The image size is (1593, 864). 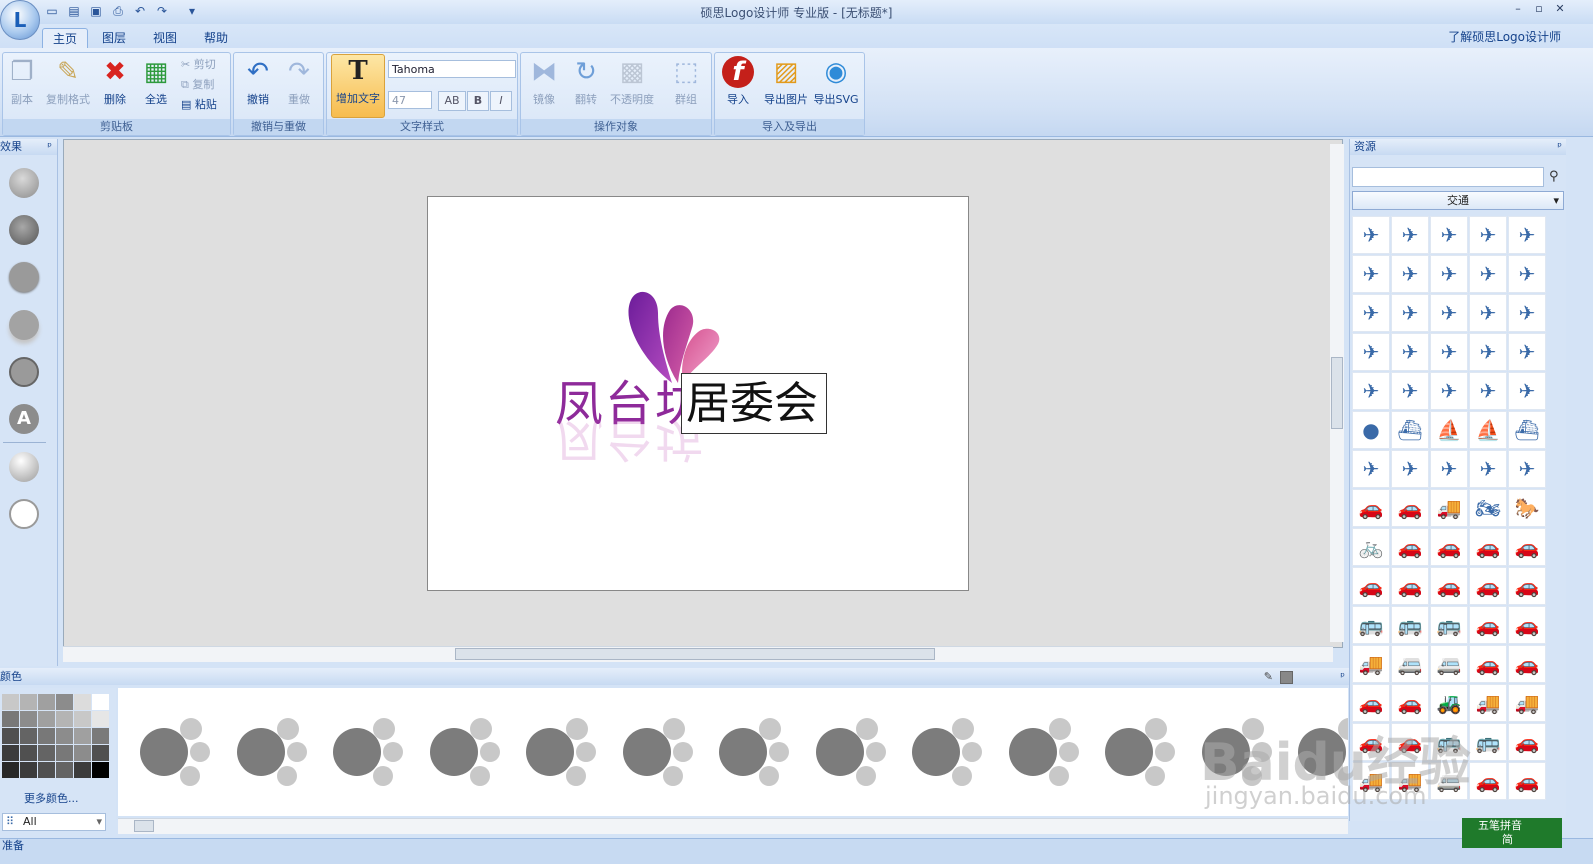 What do you see at coordinates (24, 372) in the screenshot?
I see `effect-outline` at bounding box center [24, 372].